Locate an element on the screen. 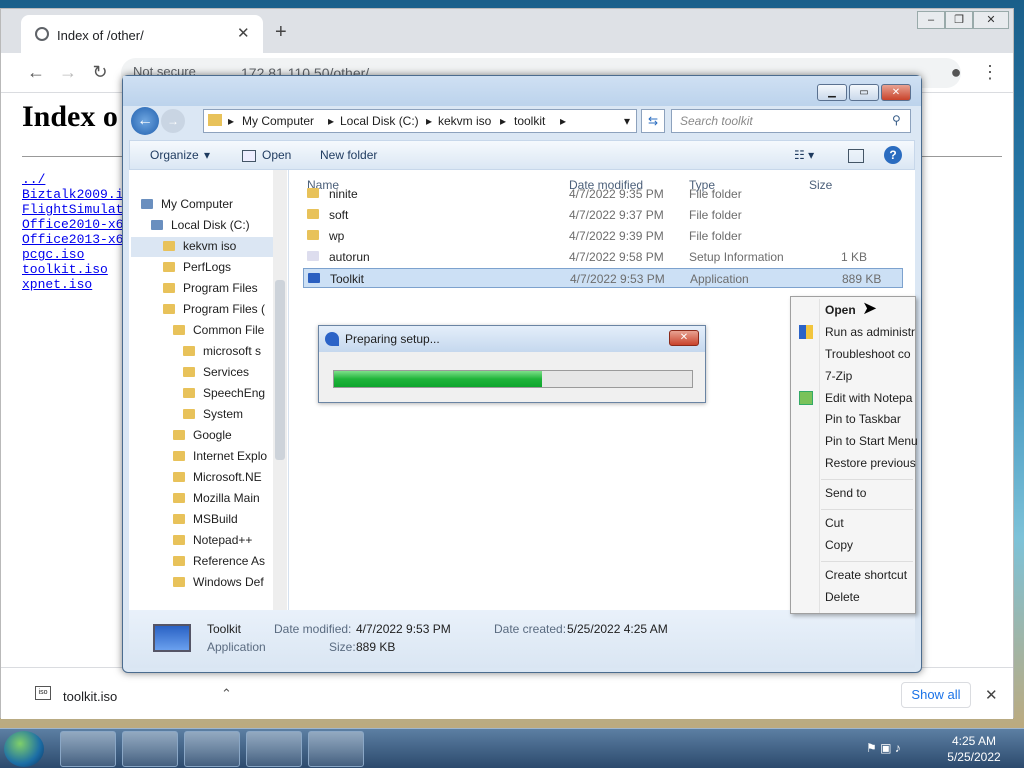 Image resolution: width=1024 pixels, height=768 pixels. close-tab-icon: ✕ is located at coordinates (243, 33).